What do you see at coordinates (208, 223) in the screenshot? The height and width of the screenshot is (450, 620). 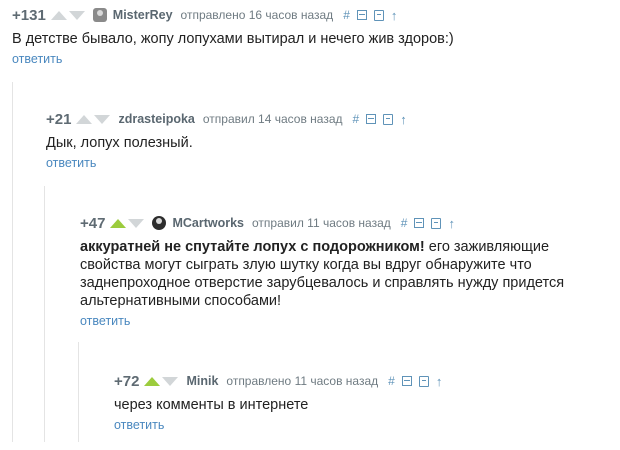 I see `comment-author: MCartworks` at bounding box center [208, 223].